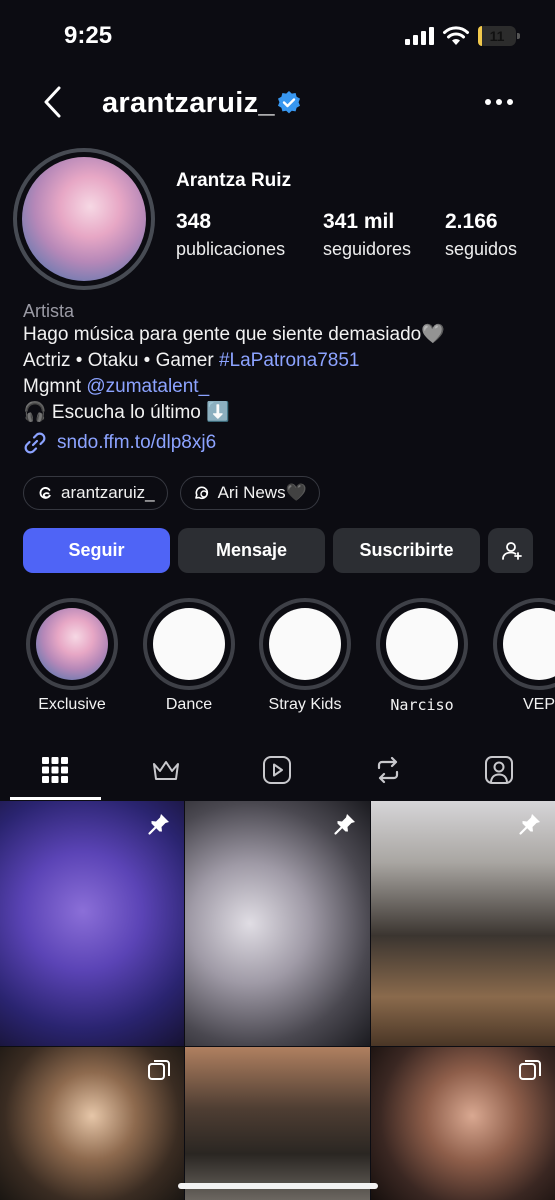  What do you see at coordinates (55, 798) in the screenshot?
I see `active-tab-indicator` at bounding box center [55, 798].